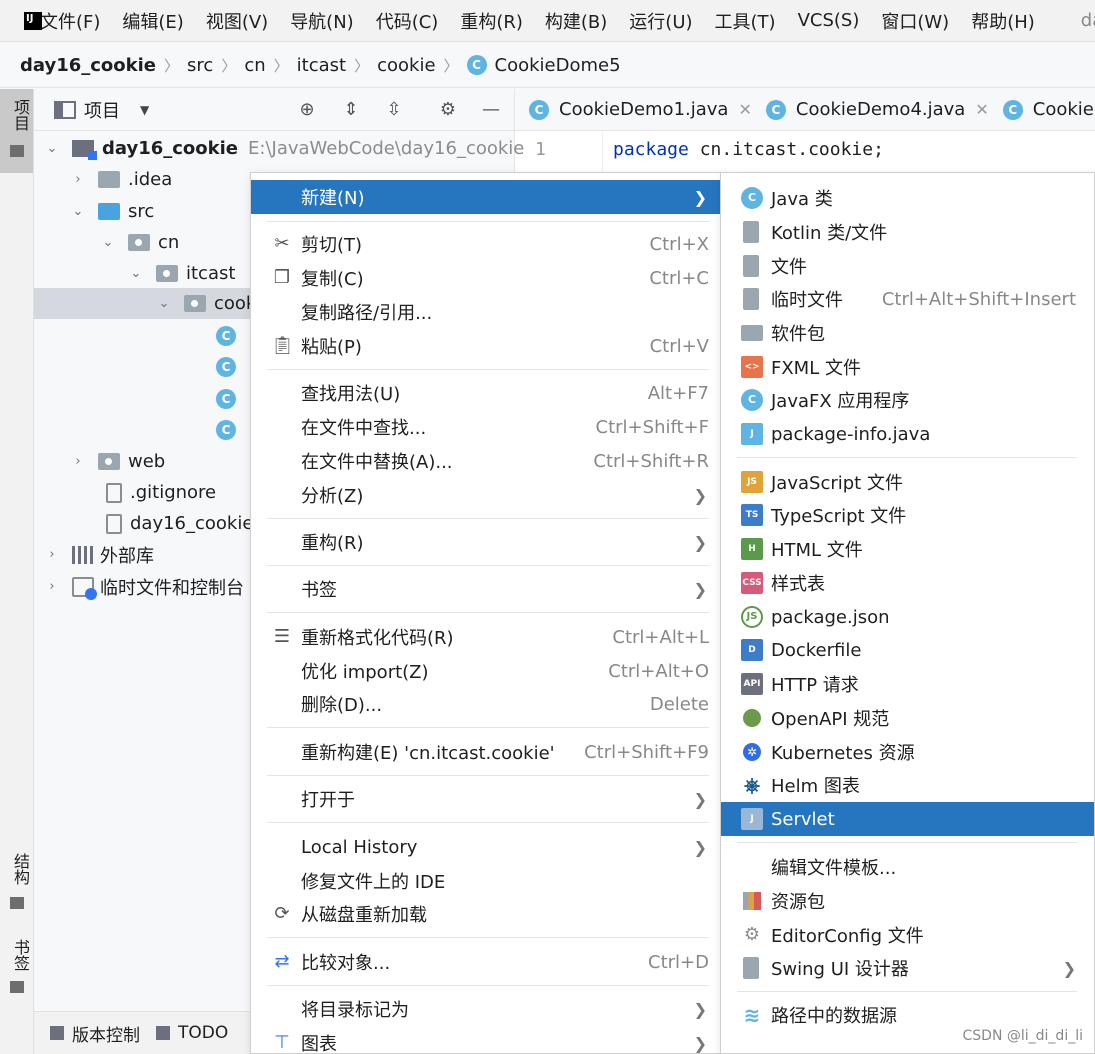 The height and width of the screenshot is (1054, 1095). I want to click on menu-view: 视图(V), so click(237, 21).